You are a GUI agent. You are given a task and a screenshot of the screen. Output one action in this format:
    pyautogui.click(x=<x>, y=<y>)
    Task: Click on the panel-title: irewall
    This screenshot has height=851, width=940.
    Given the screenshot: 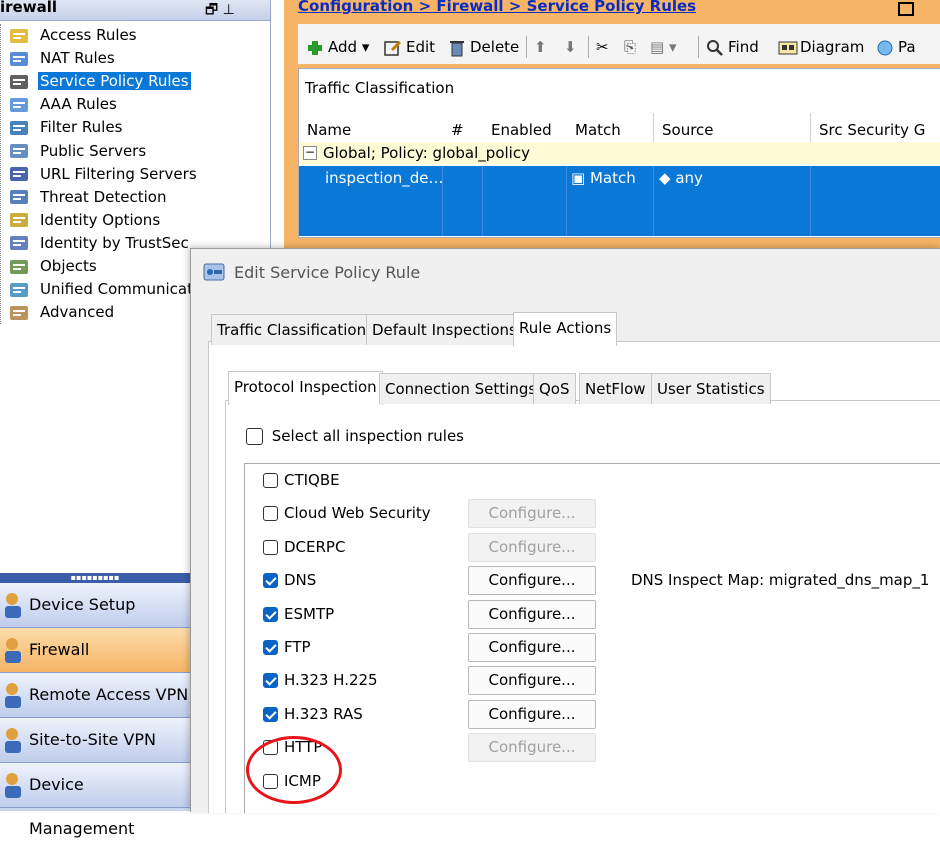 What is the action you would take?
    pyautogui.click(x=28, y=8)
    